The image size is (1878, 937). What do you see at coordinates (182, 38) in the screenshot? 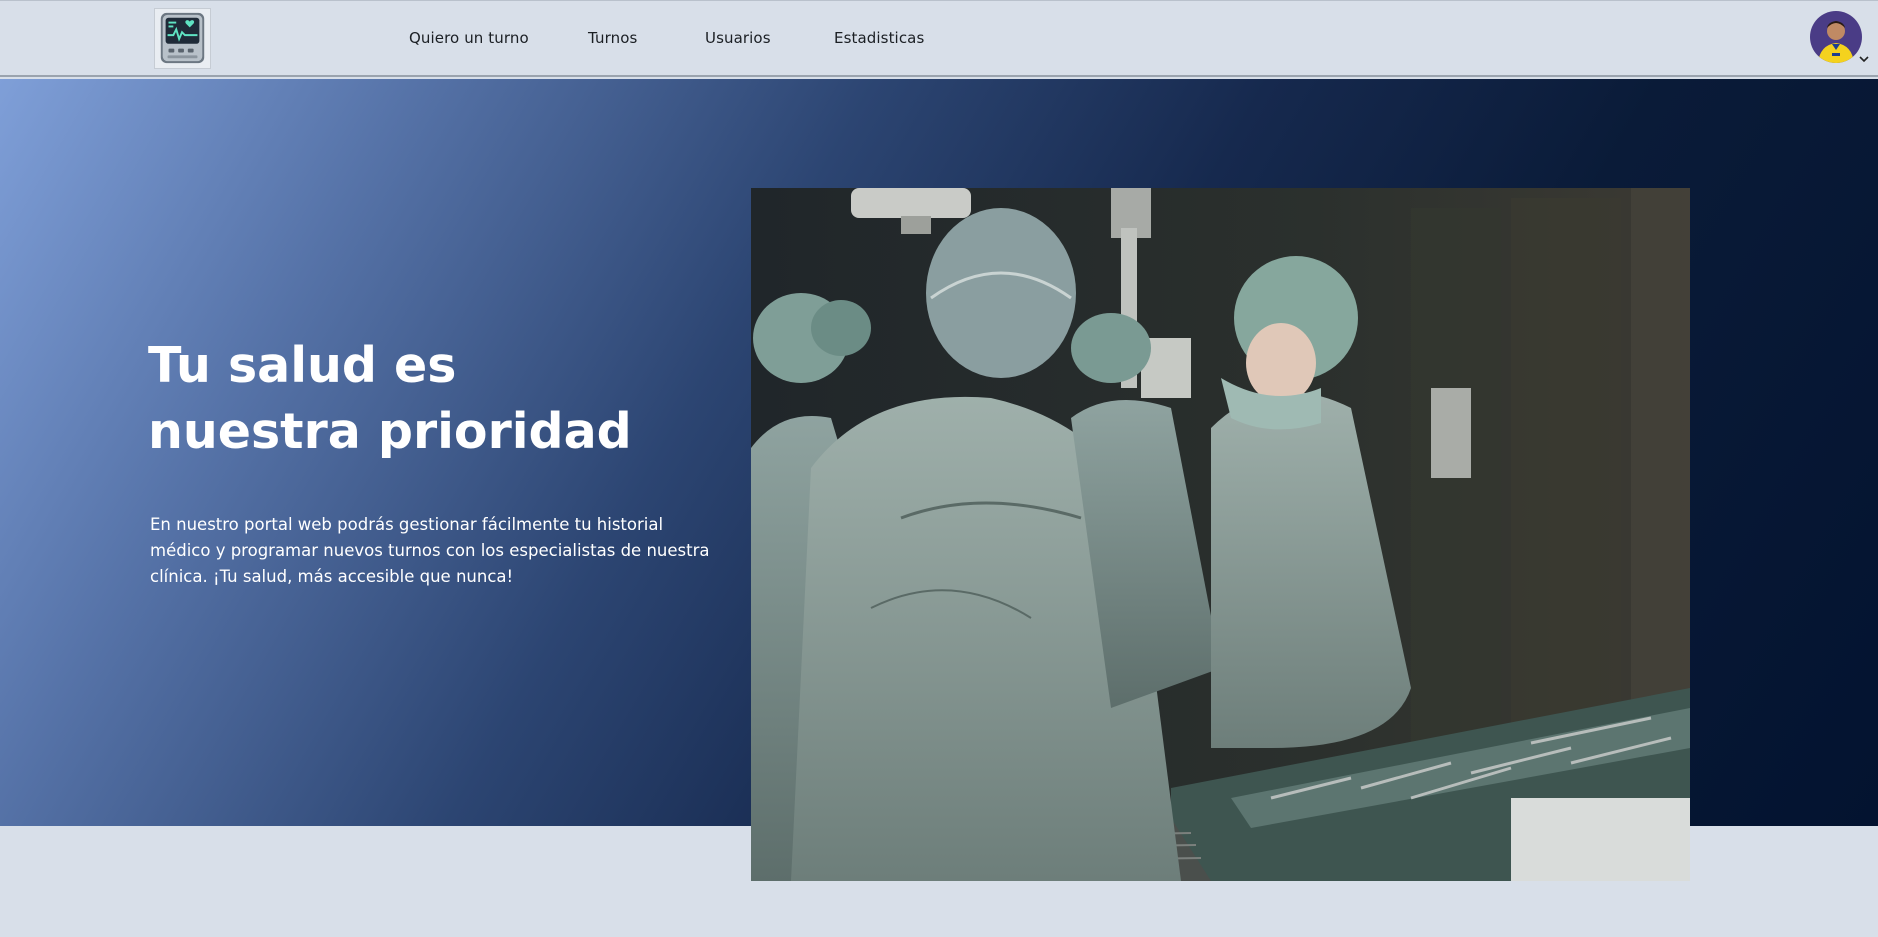
I see `heart-monitor-icon` at bounding box center [182, 38].